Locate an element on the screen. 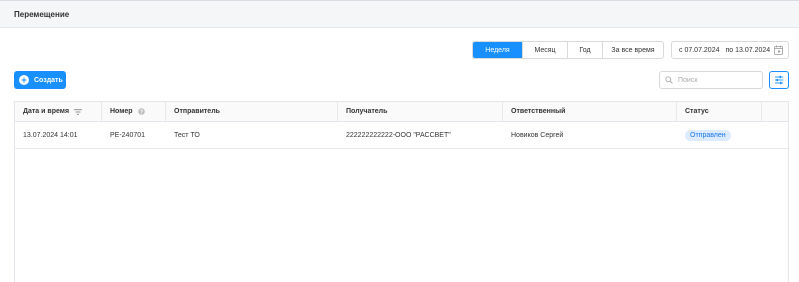  cell-datetime: 13.07.2024 14:01 is located at coordinates (50, 135).